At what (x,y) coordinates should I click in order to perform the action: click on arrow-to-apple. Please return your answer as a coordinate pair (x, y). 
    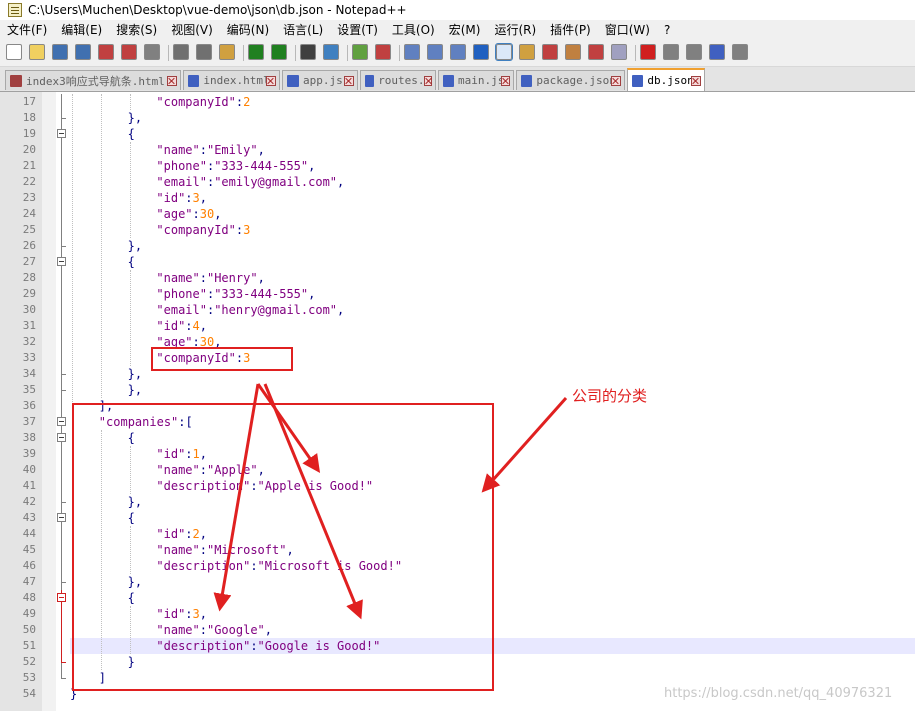
    Looking at the image, I should click on (288, 428).